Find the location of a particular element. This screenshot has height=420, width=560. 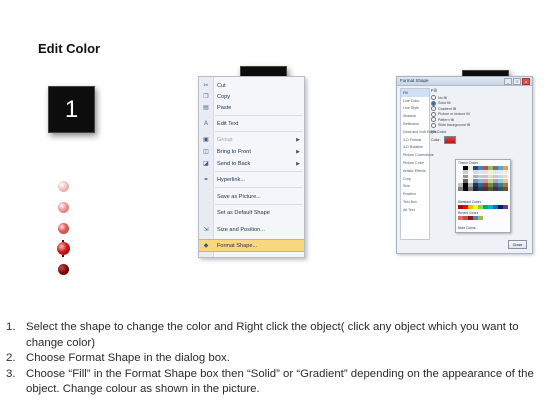

category-size: Size is located at coordinates (415, 187).